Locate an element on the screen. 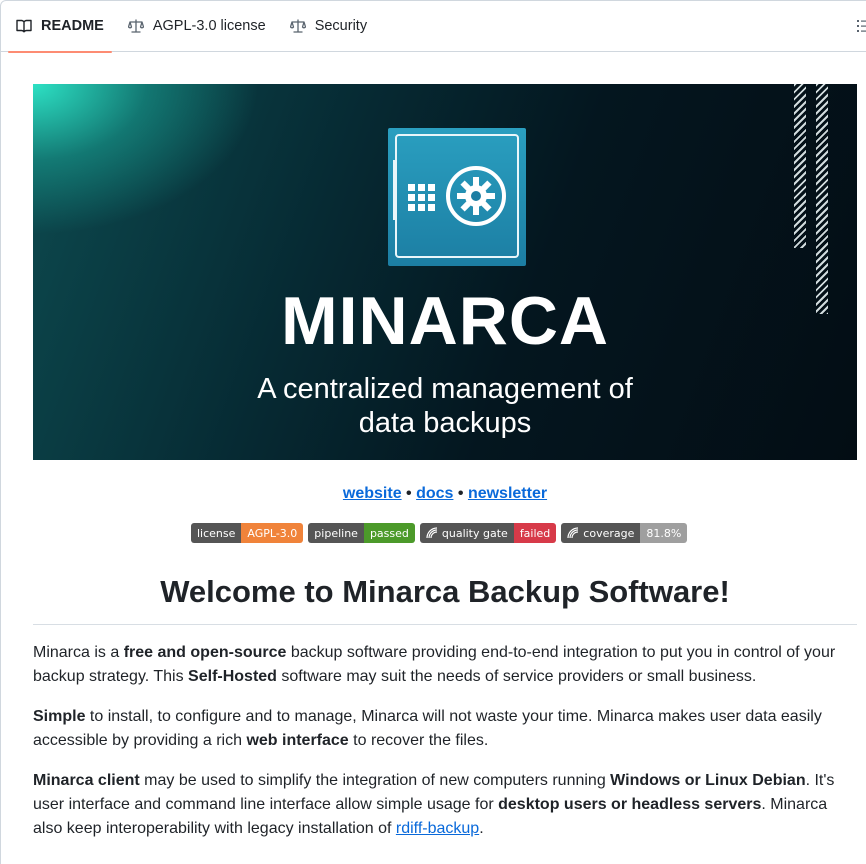 This screenshot has width=866, height=864. badge-value: passed is located at coordinates (389, 533).